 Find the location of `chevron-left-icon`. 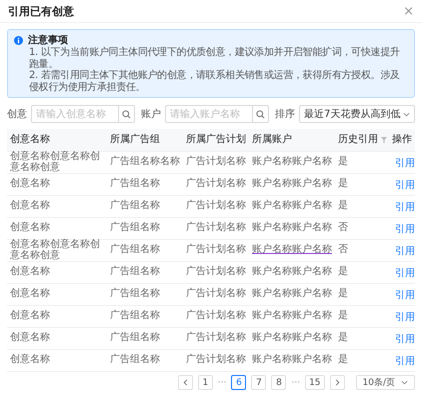

chevron-left-icon is located at coordinates (185, 382).